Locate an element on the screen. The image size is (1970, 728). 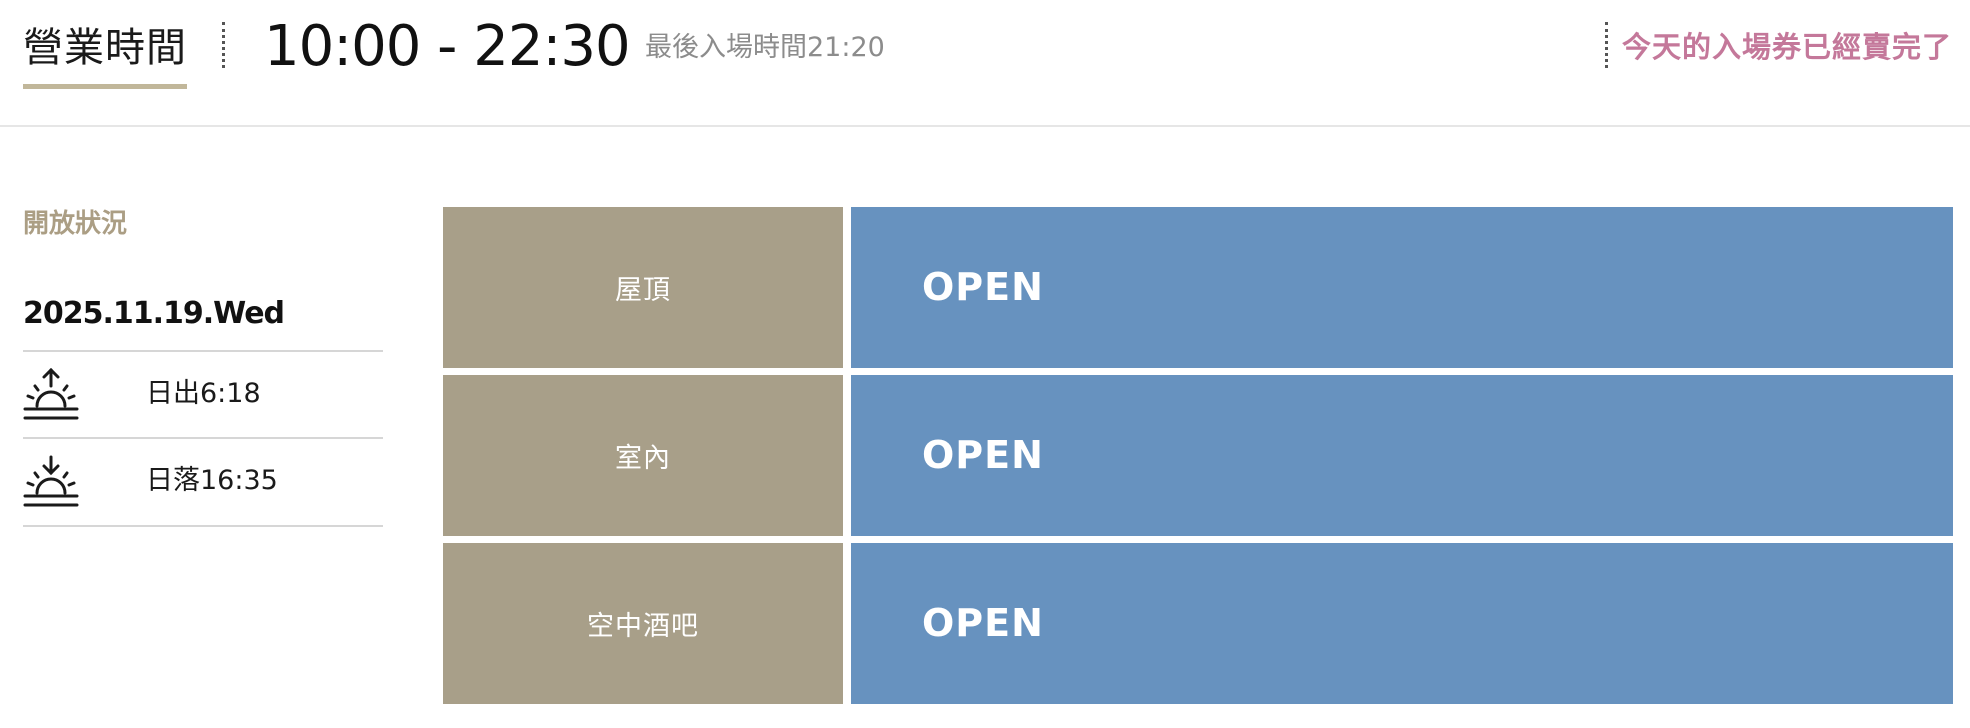
business-hours-label: 營業時間 is located at coordinates (105, 52).